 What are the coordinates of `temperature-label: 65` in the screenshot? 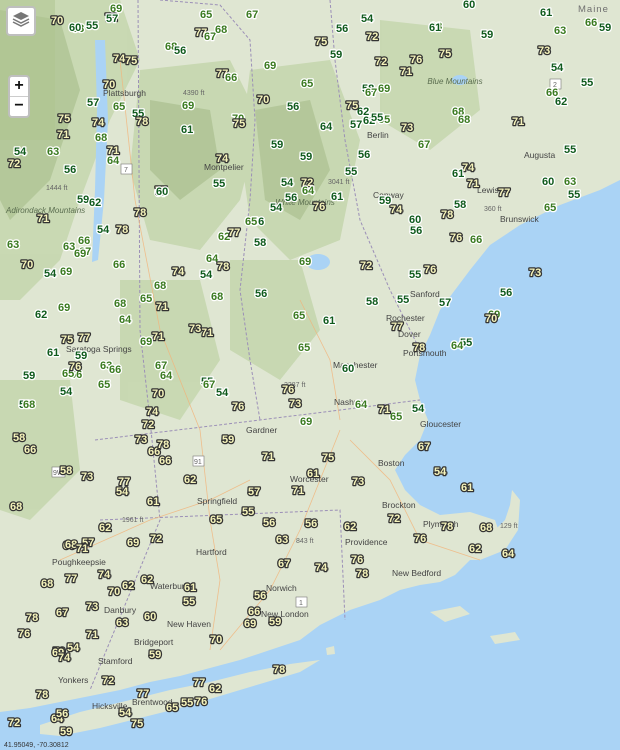 It's located at (206, 15).